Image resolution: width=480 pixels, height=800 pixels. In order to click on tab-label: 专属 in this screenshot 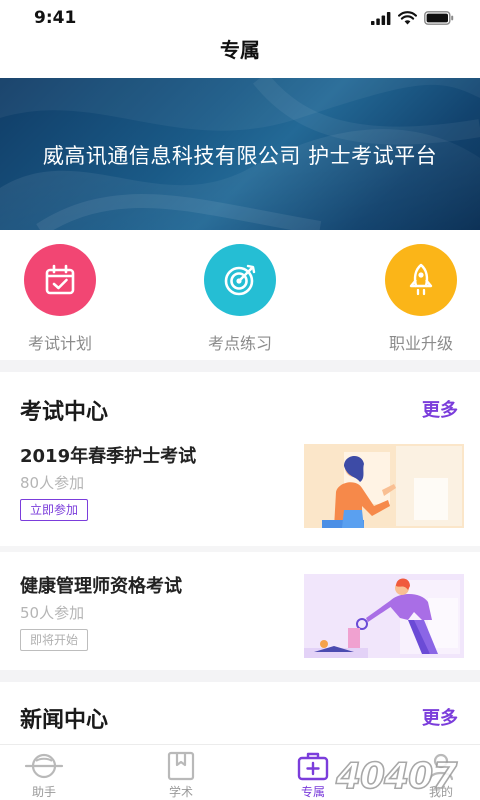, I will do `click(312, 792)`.